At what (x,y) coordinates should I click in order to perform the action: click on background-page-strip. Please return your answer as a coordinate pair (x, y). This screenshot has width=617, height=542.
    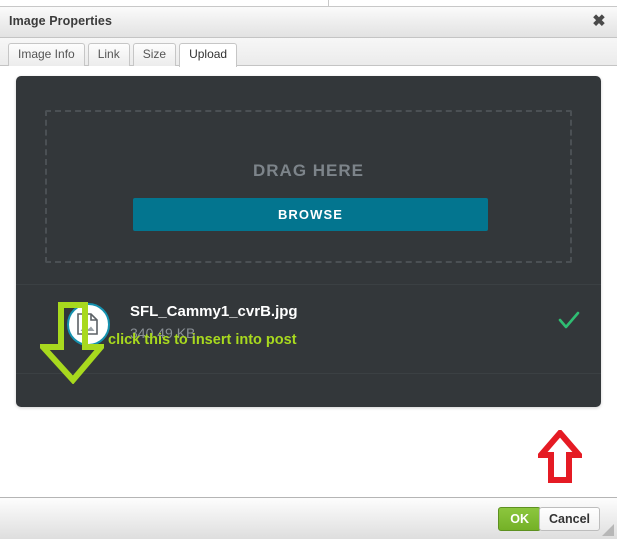
    Looking at the image, I should click on (308, 3).